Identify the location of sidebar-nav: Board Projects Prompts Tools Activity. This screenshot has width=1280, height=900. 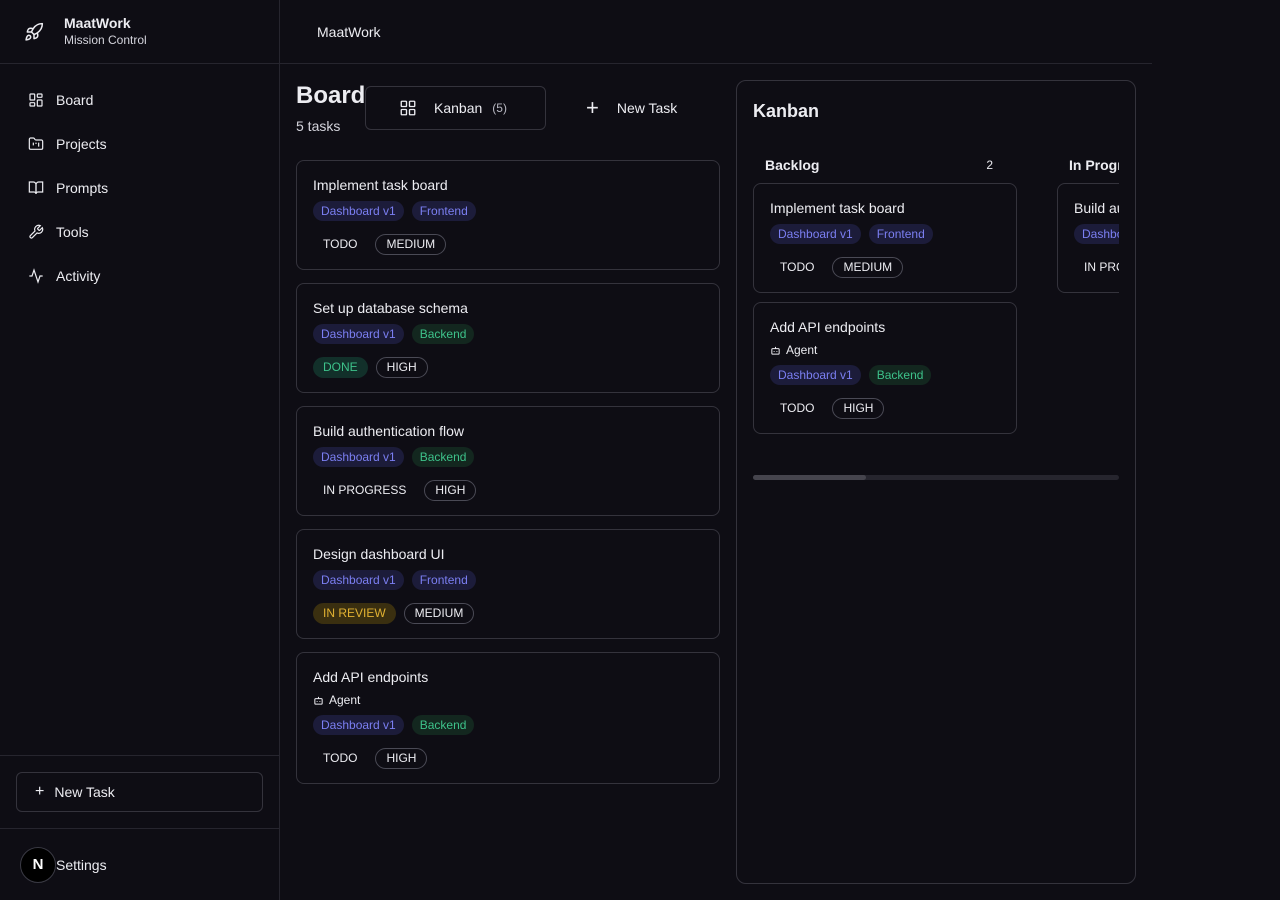
(139, 181).